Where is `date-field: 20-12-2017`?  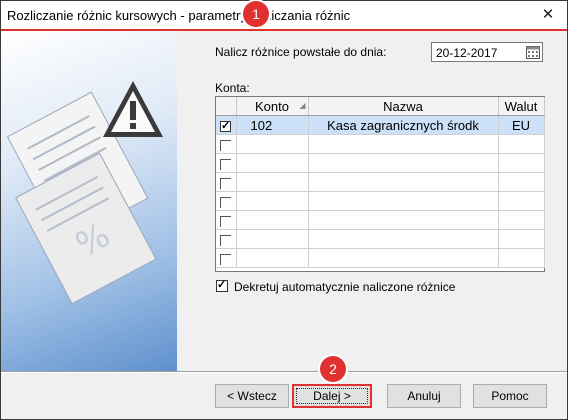
date-field: 20-12-2017 is located at coordinates (487, 52).